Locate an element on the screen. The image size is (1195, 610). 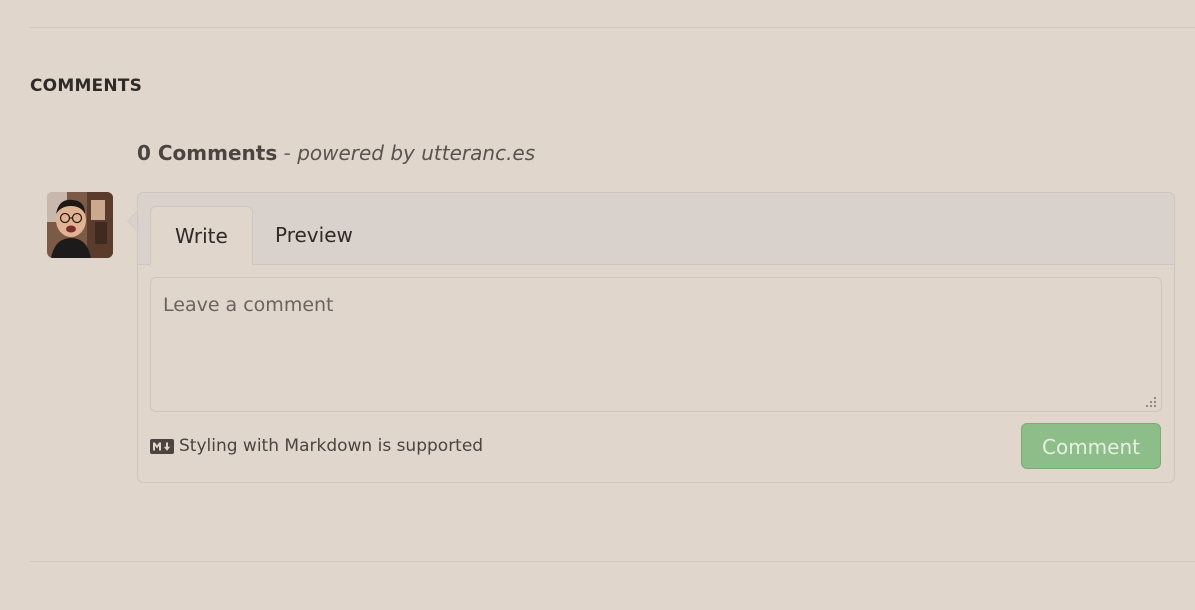
comment-count-line: 0 Comments - powered by utteranc.es is located at coordinates (336, 153).